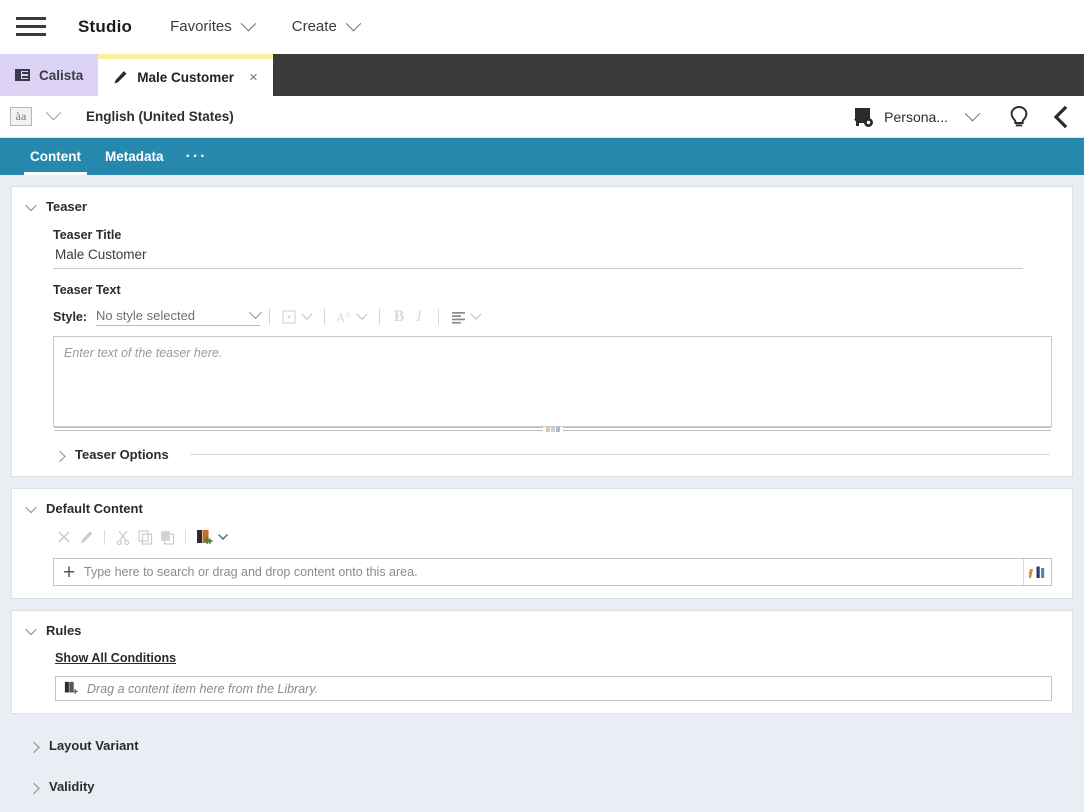  I want to click on edit-button, so click(86, 537).